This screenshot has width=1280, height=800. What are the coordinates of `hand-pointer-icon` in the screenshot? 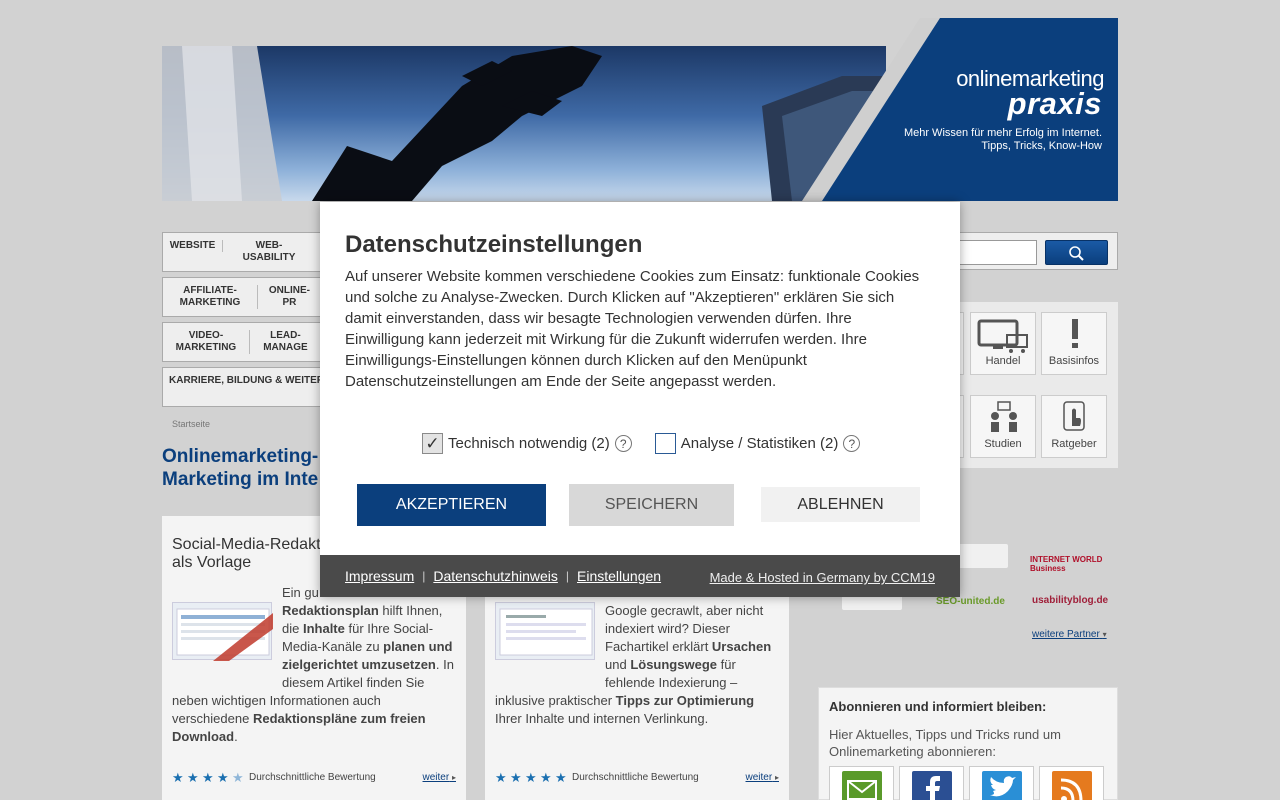 It's located at (1074, 417).